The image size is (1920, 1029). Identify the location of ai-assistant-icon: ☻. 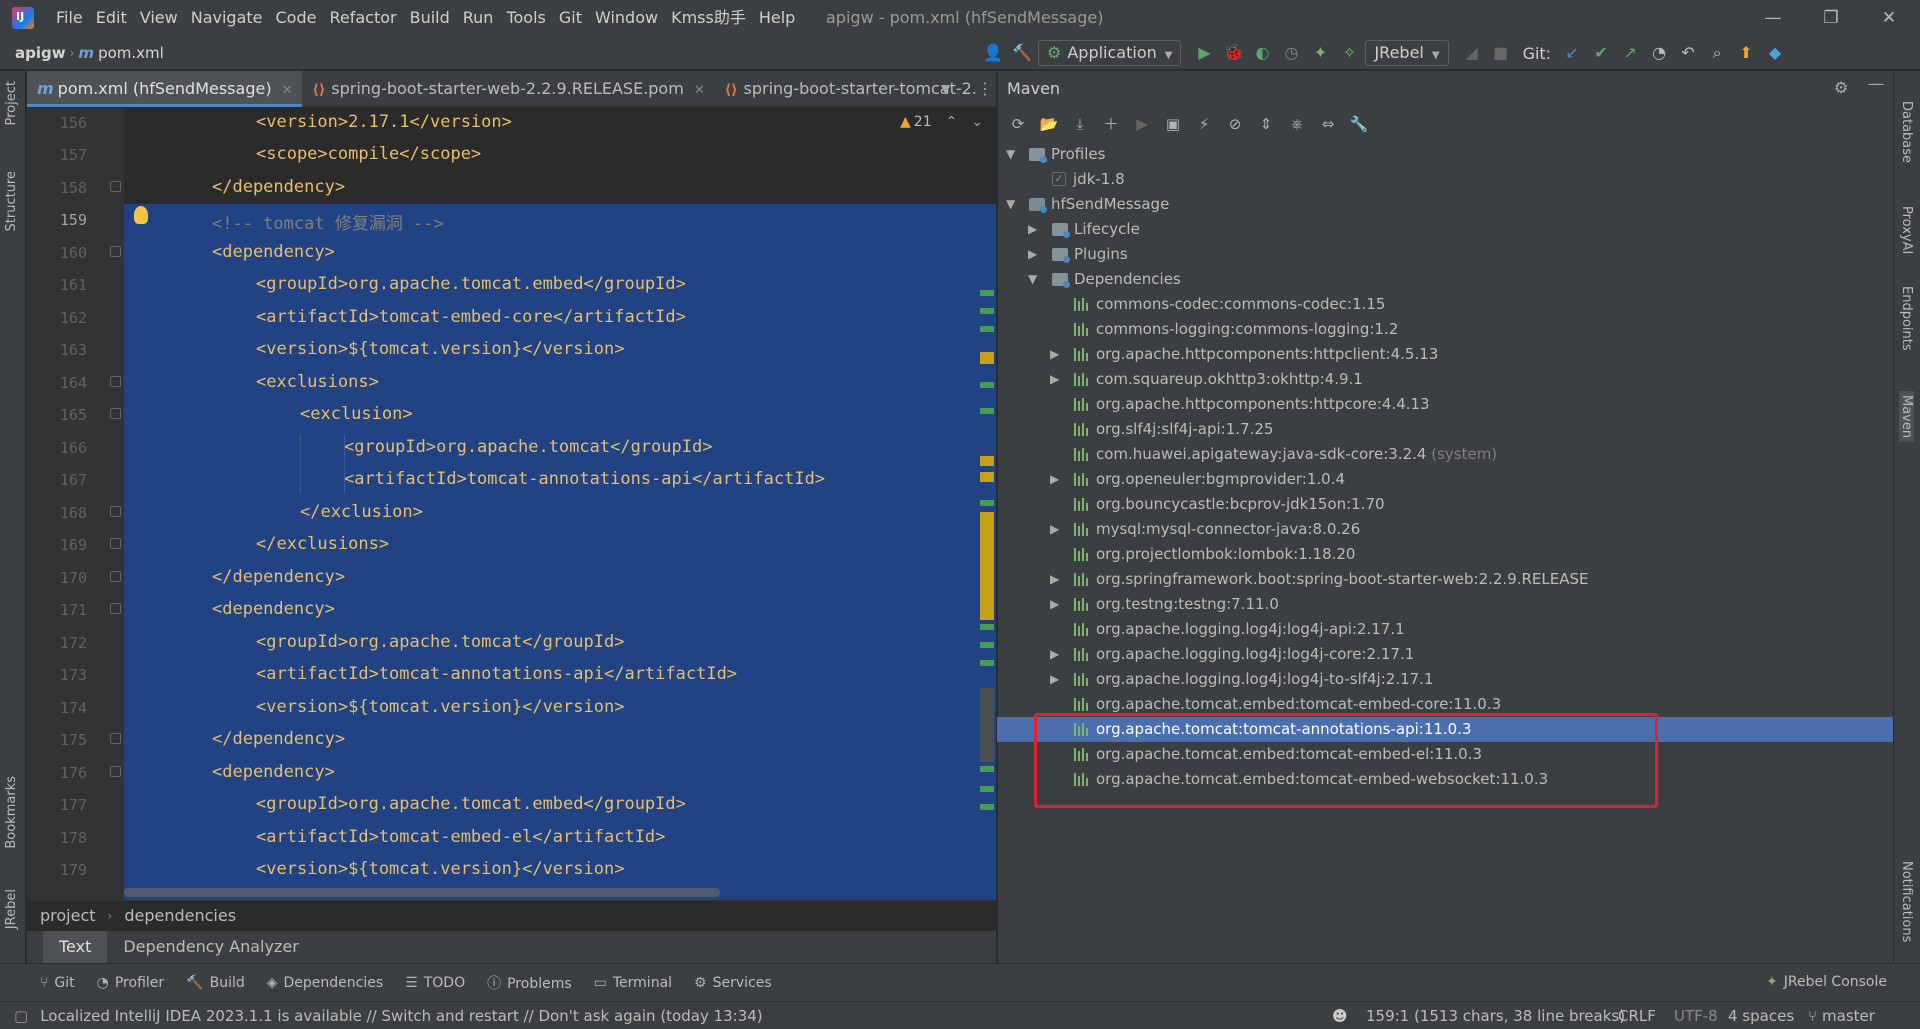
(1340, 1016).